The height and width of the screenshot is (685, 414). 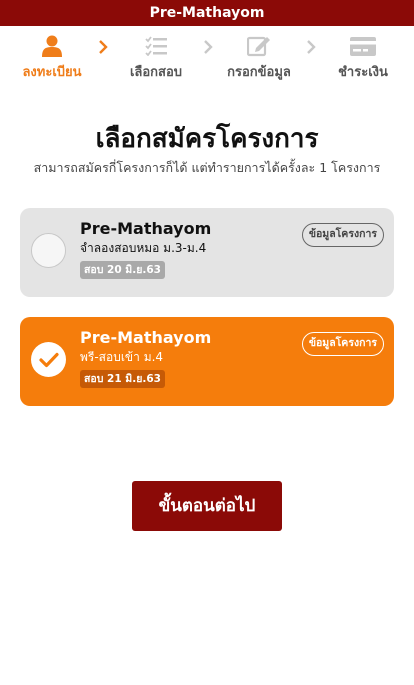 I want to click on step-select-exam: เลือกสอบ, so click(x=156, y=58).